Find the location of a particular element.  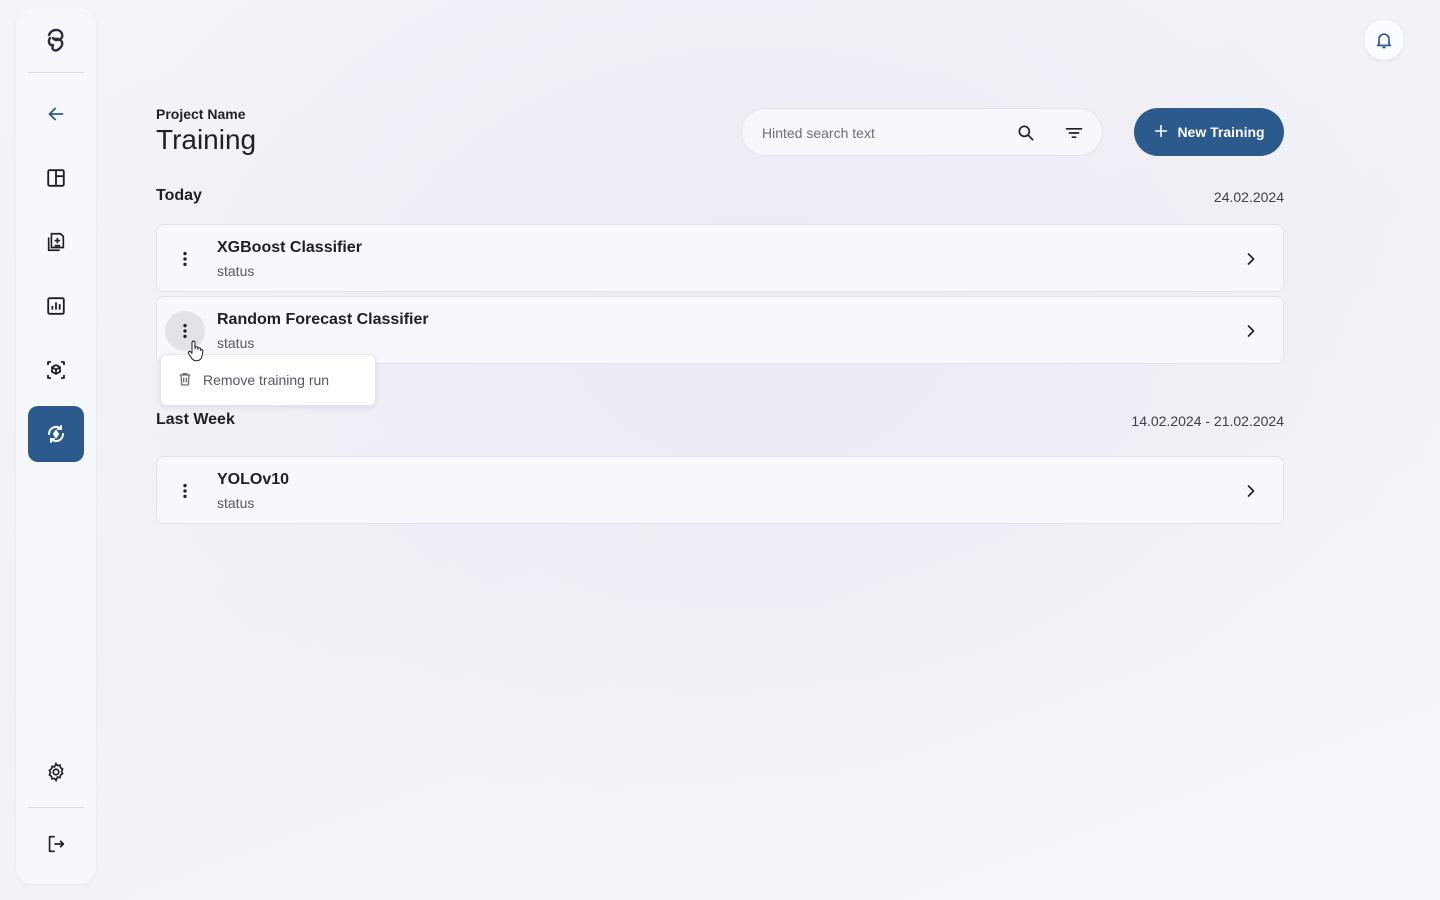

new-training-button: New Training is located at coordinates (1209, 132).